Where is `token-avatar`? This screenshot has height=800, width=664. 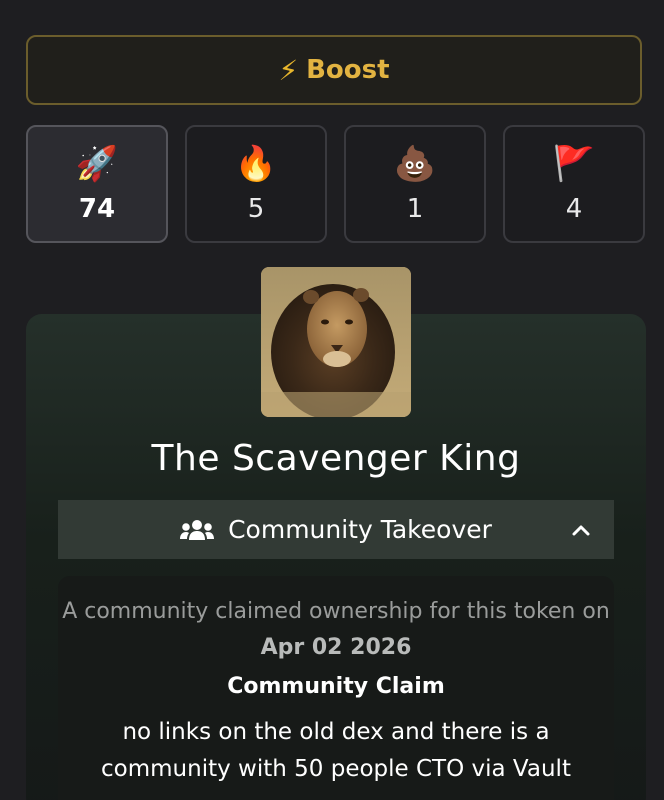 token-avatar is located at coordinates (336, 342).